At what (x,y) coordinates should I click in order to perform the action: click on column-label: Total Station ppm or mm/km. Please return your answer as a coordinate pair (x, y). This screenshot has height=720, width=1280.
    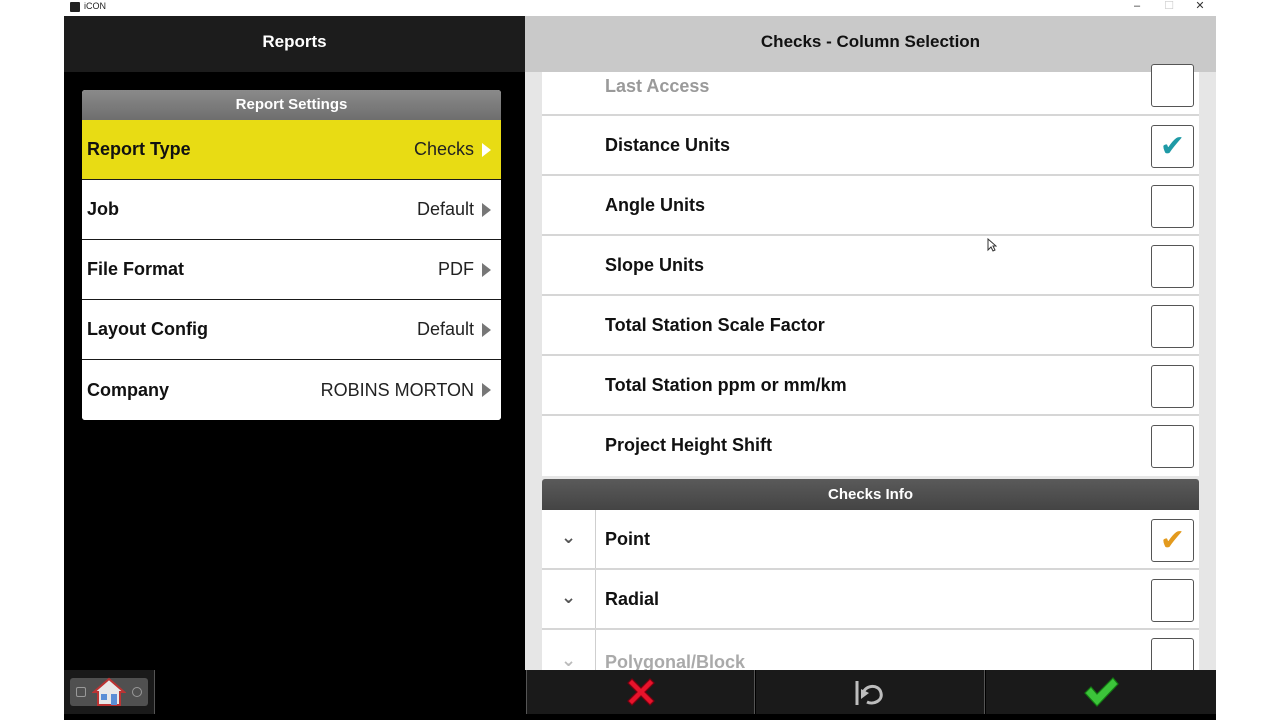
    Looking at the image, I should click on (726, 385).